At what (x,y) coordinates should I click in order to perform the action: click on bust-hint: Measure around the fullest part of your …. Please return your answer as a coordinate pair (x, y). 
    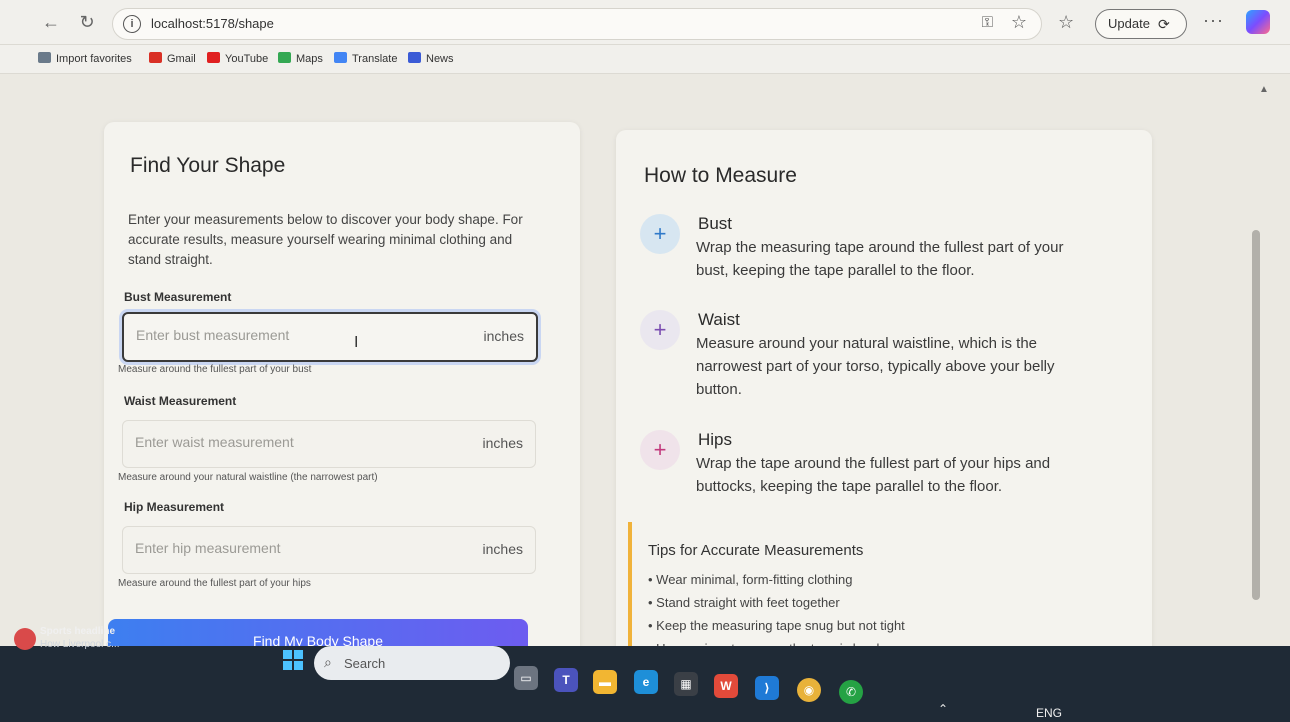
    Looking at the image, I should click on (215, 369).